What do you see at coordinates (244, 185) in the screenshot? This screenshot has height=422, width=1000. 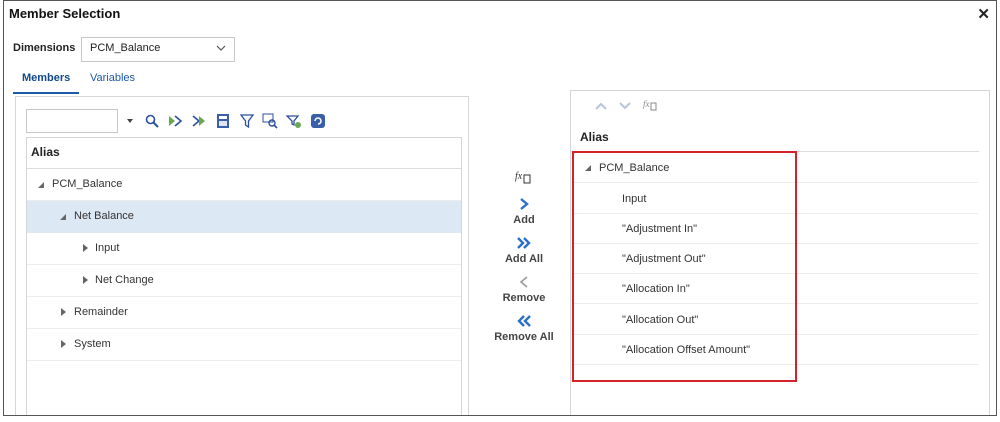 I see `tree-row-pcm-balance: PCM_Balance` at bounding box center [244, 185].